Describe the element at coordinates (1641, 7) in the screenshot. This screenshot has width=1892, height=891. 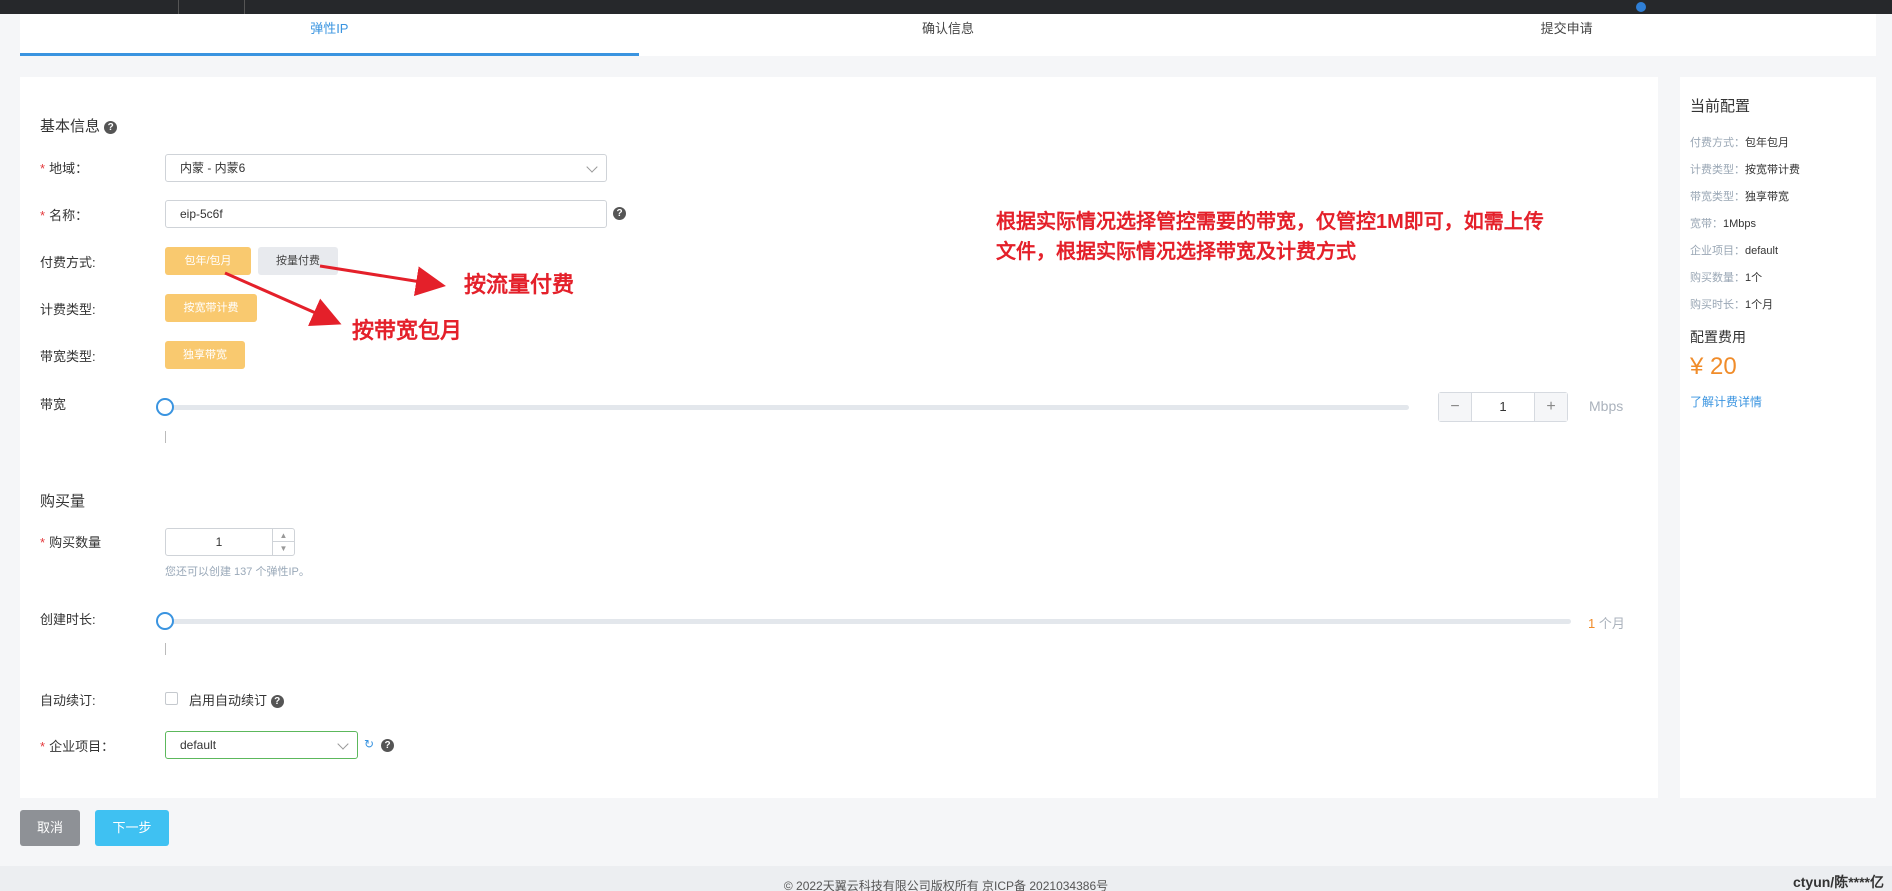
I see `notification-icon` at that location.